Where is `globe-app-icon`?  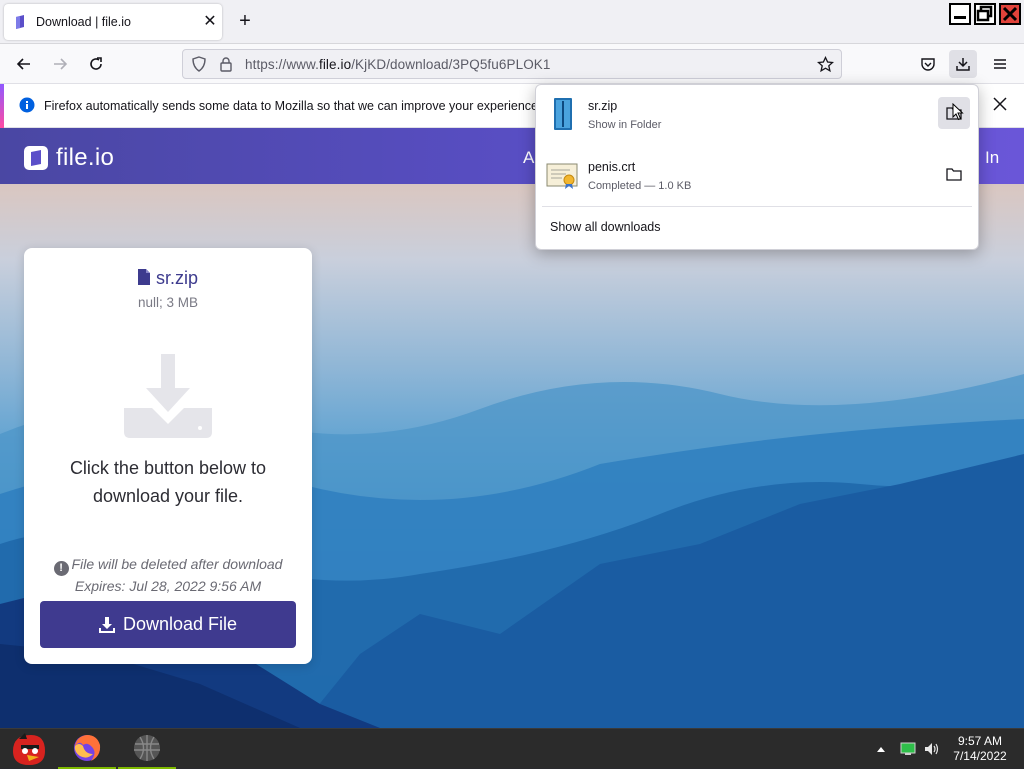 globe-app-icon is located at coordinates (147, 748).